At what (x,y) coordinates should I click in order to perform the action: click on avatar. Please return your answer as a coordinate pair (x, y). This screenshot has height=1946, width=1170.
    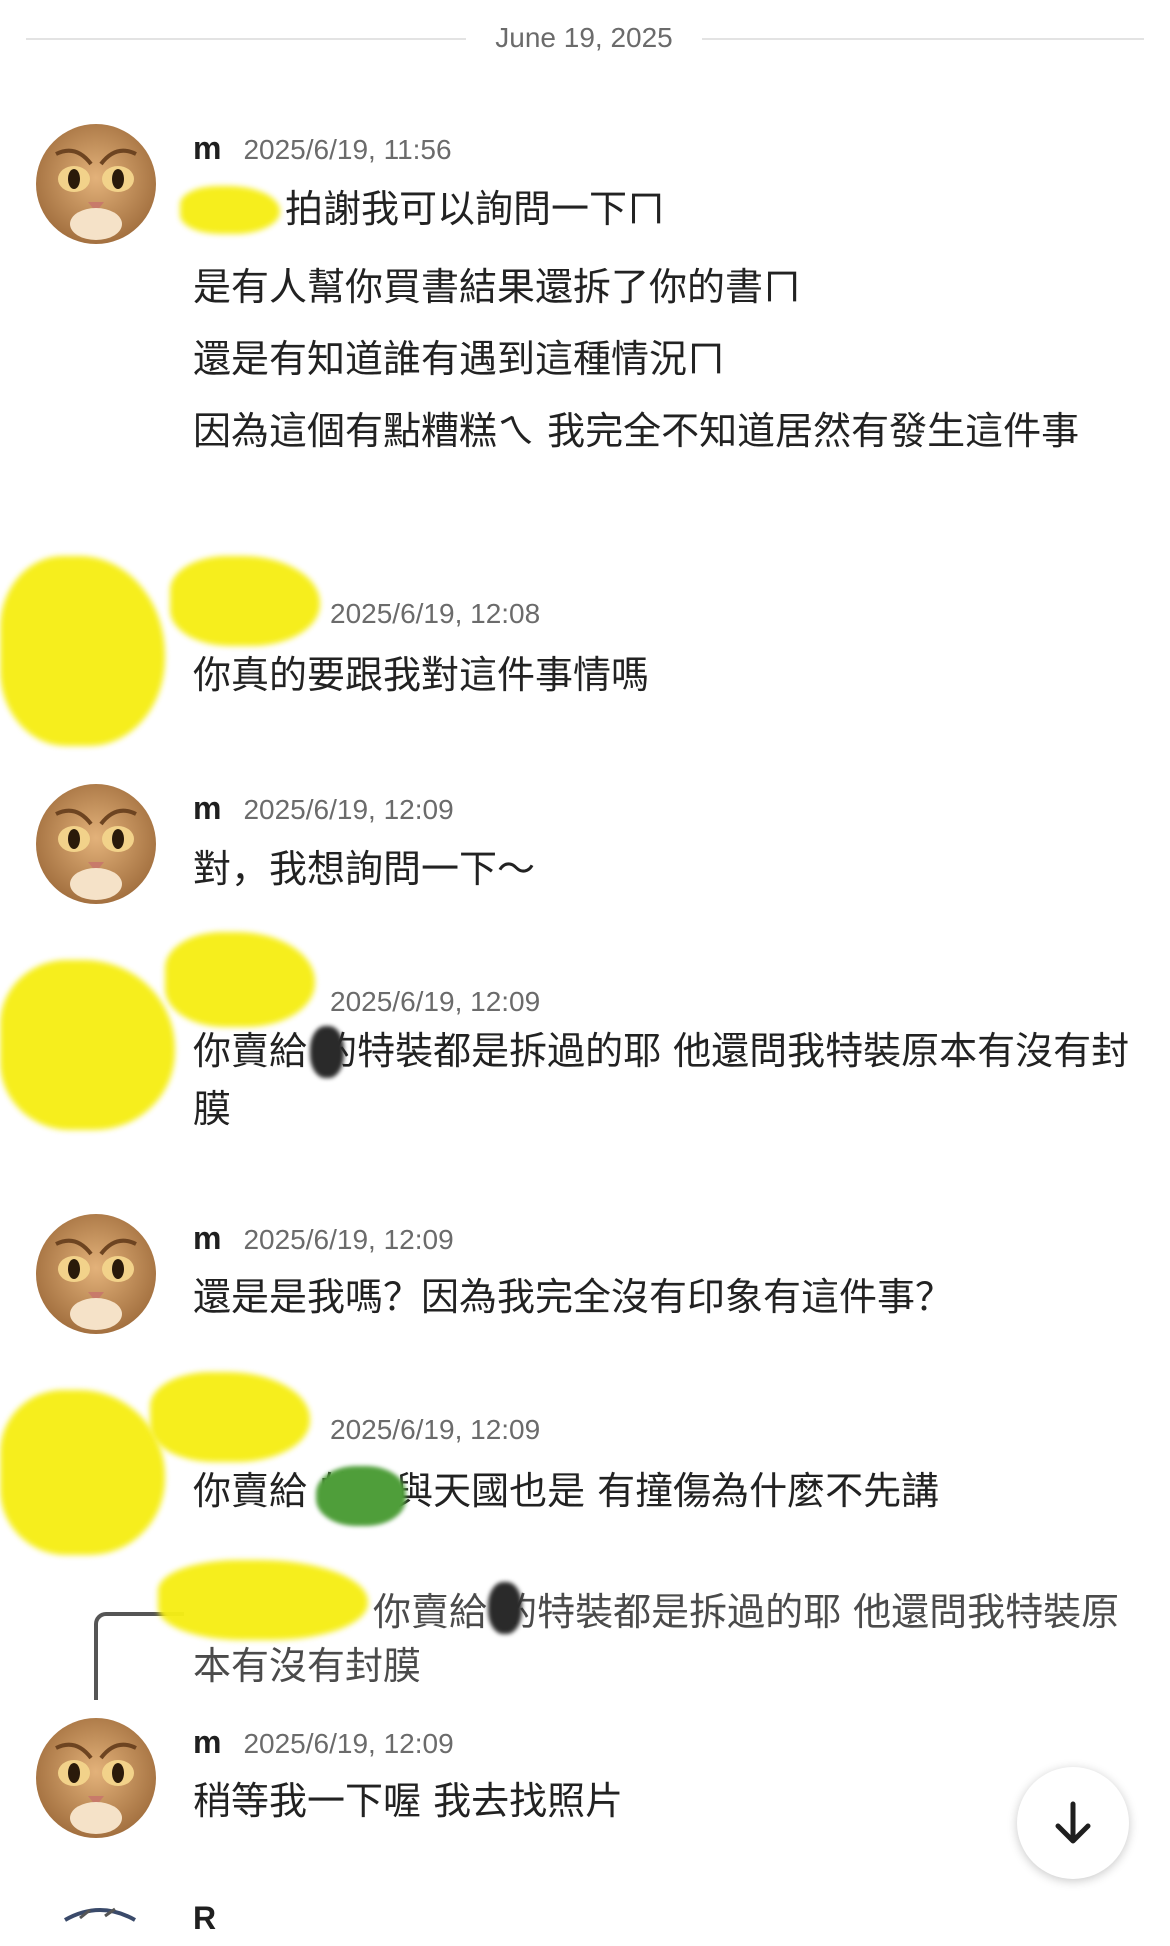
    Looking at the image, I should click on (100, 1926).